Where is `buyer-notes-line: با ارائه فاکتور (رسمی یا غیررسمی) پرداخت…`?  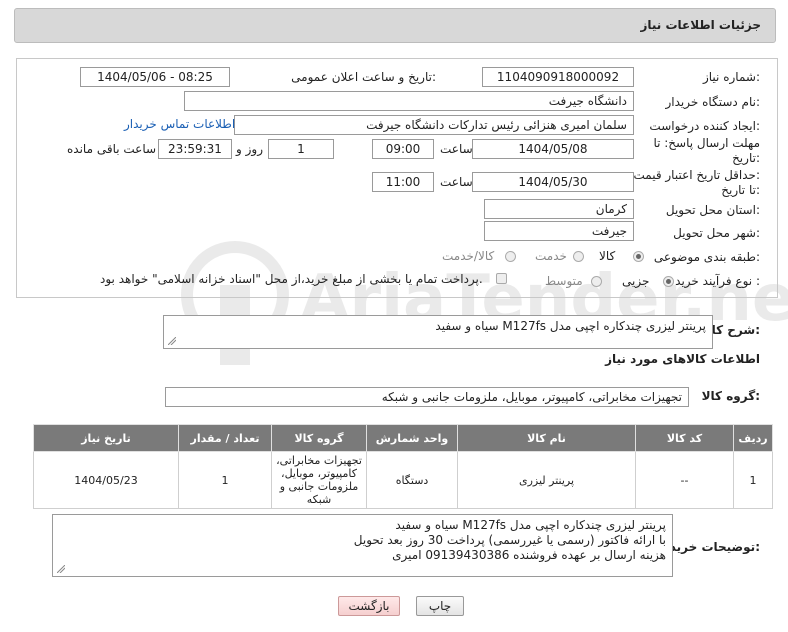 buyer-notes-line: با ارائه فاکتور (رسمی یا غیررسمی) پرداخت… is located at coordinates (509, 540).